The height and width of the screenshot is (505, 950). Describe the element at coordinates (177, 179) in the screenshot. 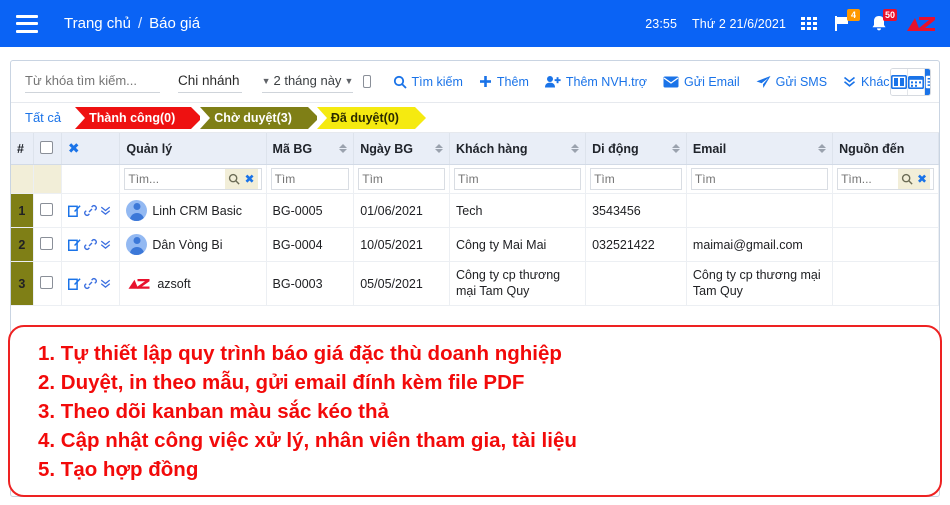

I see `filter-manager-input` at that location.